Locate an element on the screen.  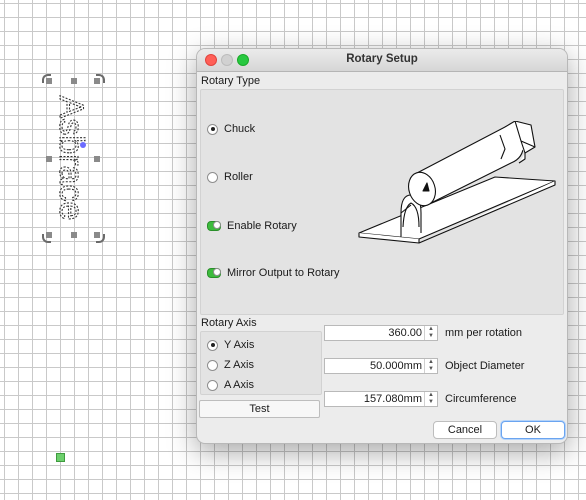
toggle-enable-rotary: Enable Rotary is located at coordinates (252, 226).